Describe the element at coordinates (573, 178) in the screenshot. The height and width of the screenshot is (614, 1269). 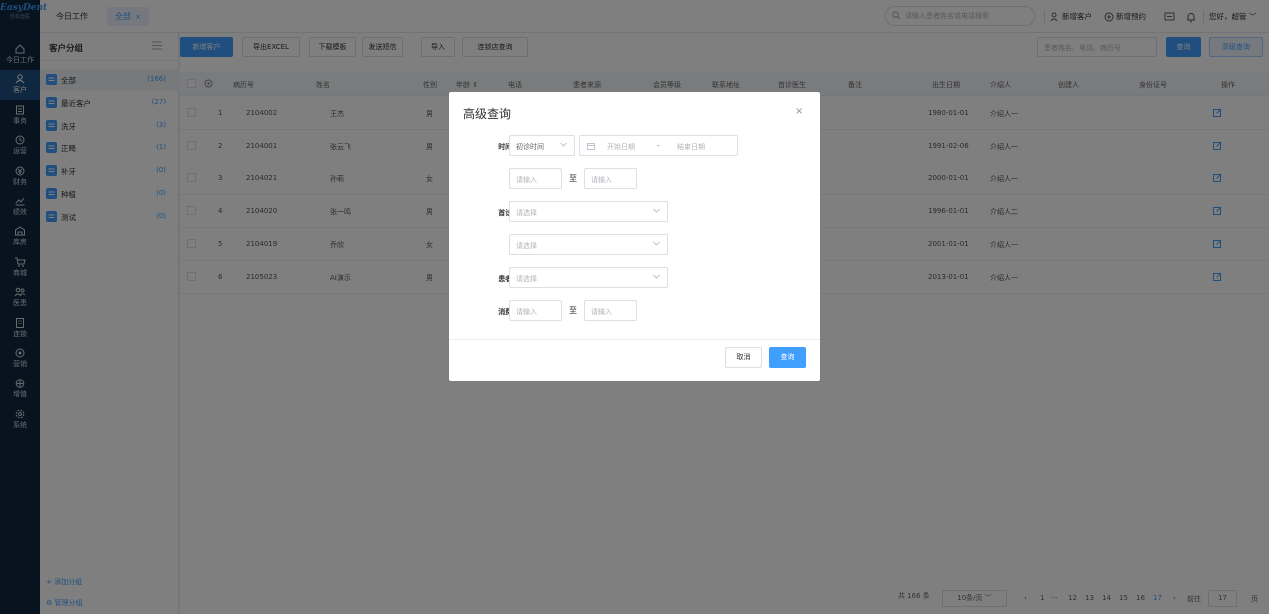
I see `age-range-to: 至` at that location.